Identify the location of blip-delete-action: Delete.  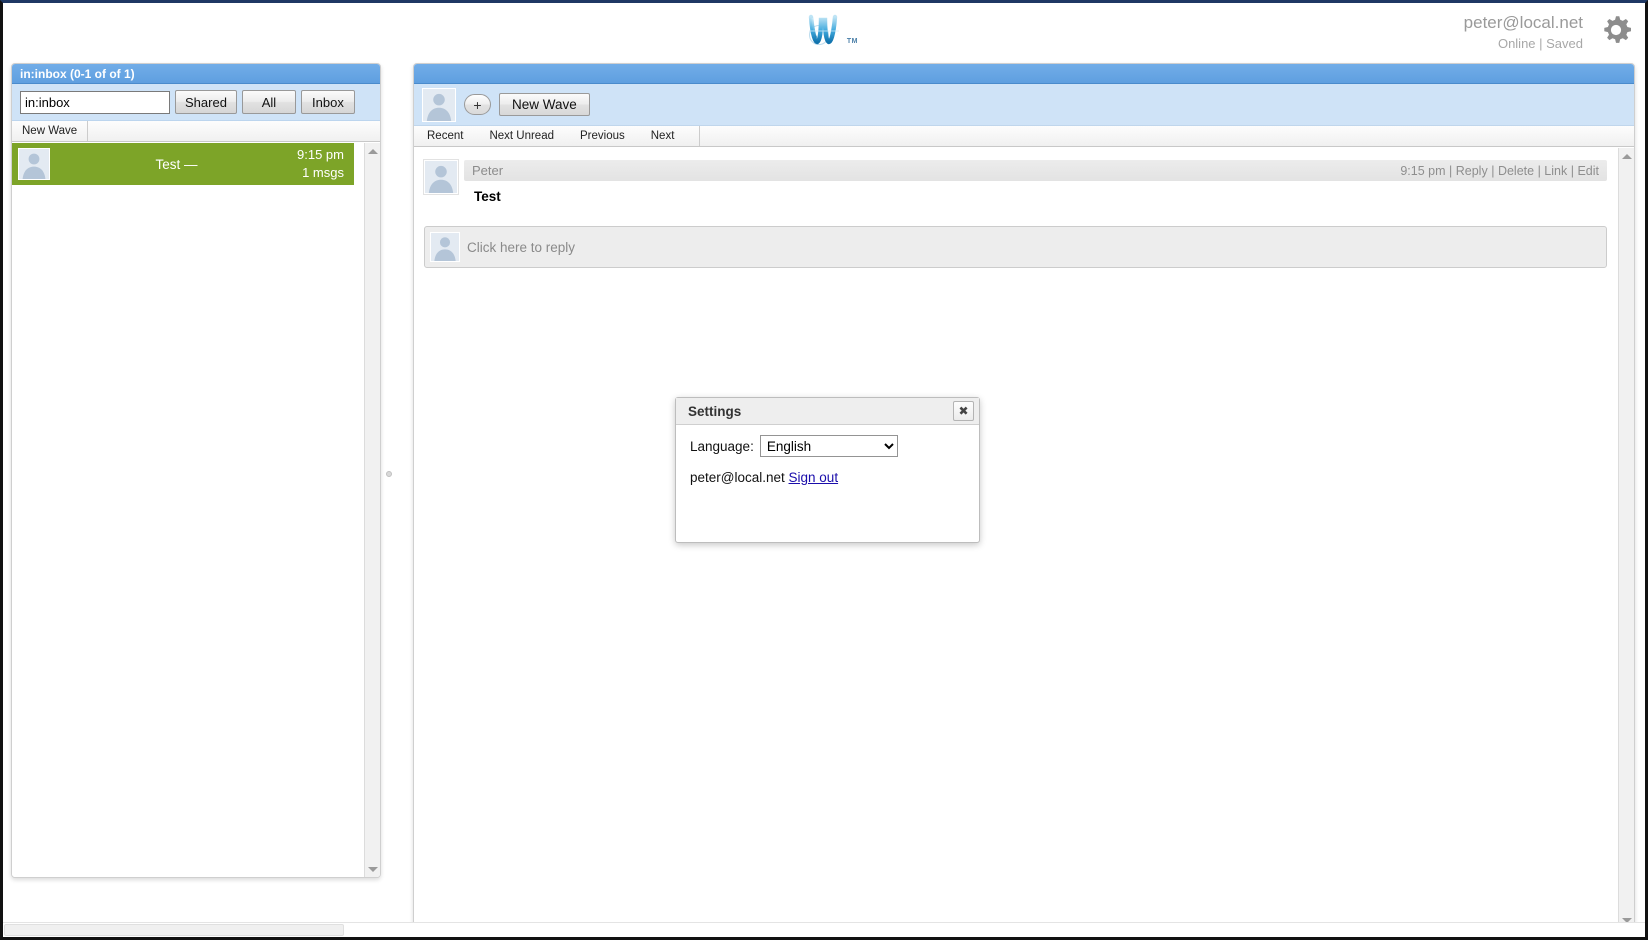
(1516, 171).